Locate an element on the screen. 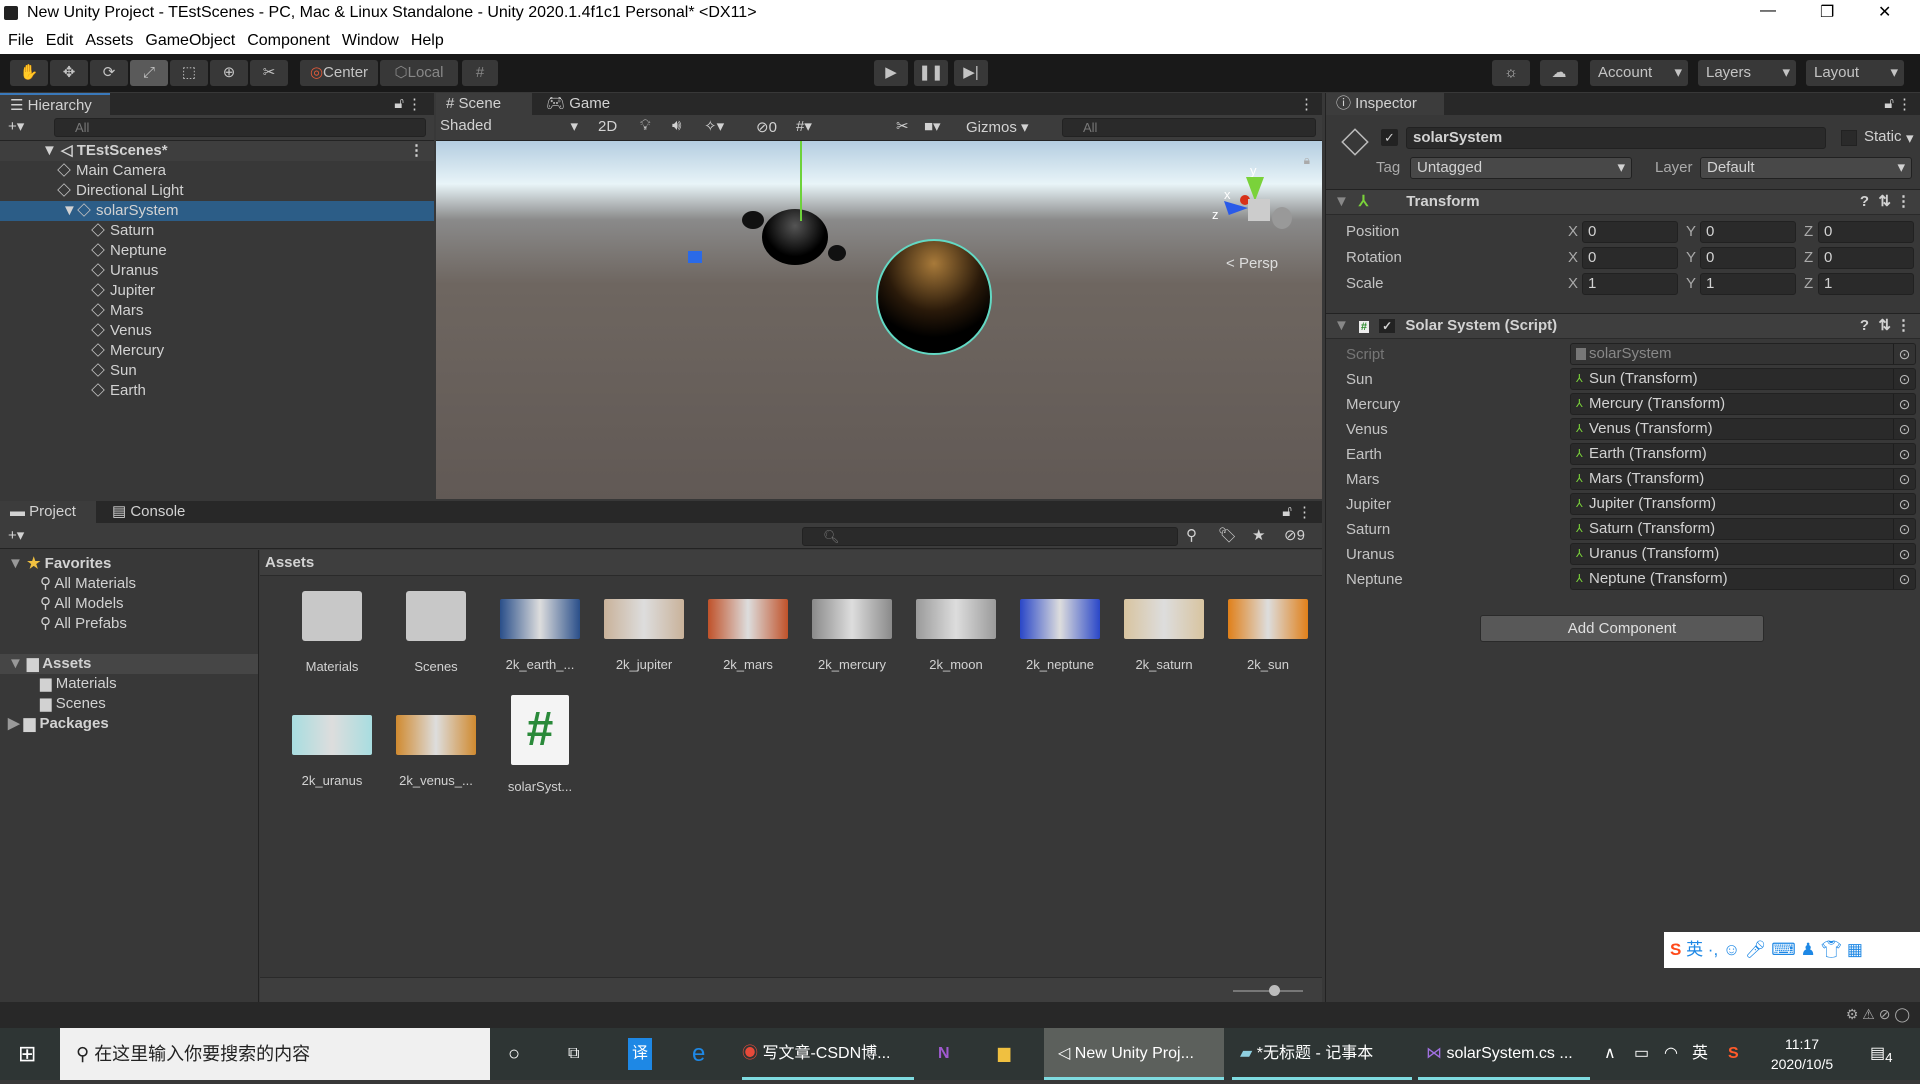  transform-reference-field: ⅄ Saturn (Transform) ⊙ is located at coordinates (1743, 529).